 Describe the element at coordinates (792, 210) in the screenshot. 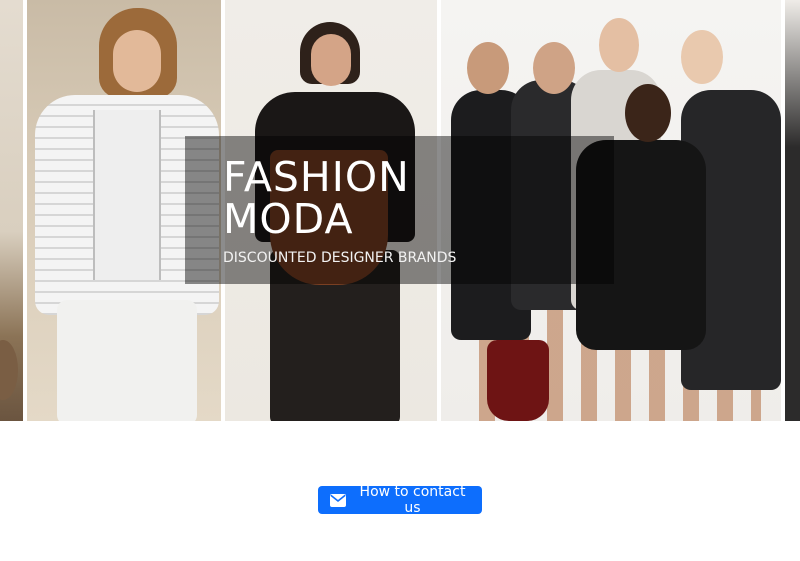

I see `hero-photo-edge` at that location.